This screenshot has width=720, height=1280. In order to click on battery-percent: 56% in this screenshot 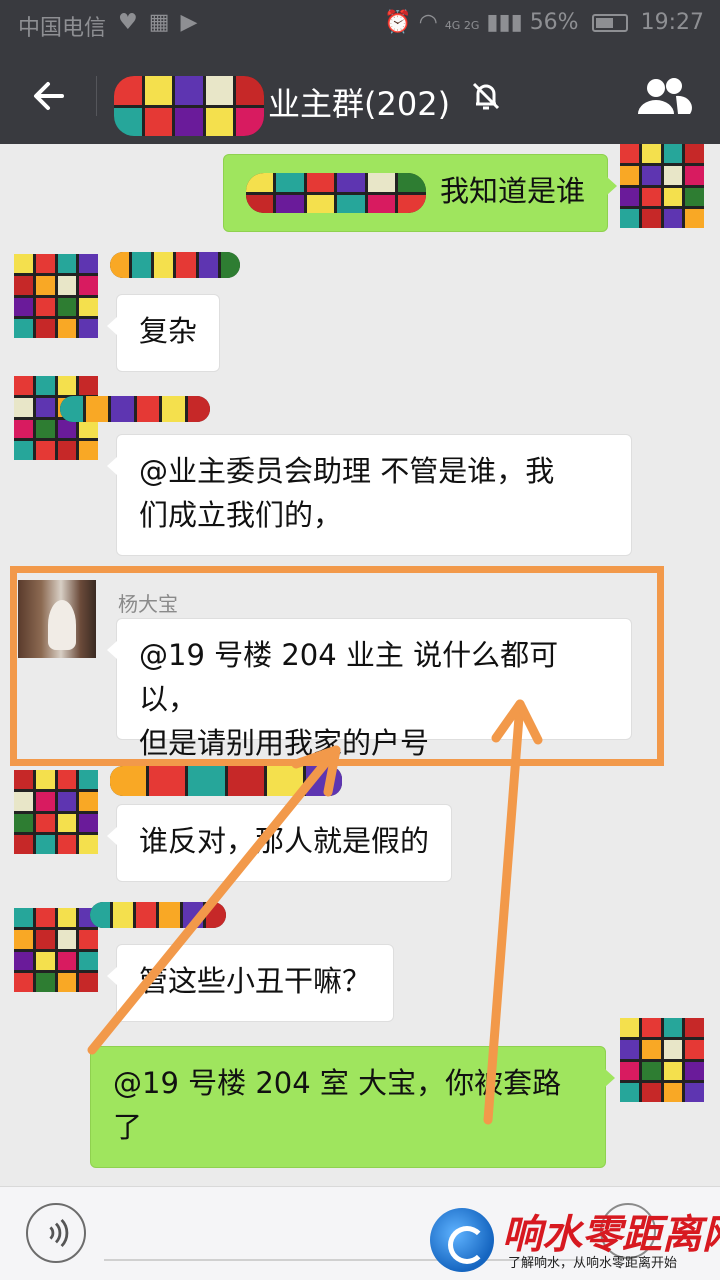, I will do `click(554, 22)`.